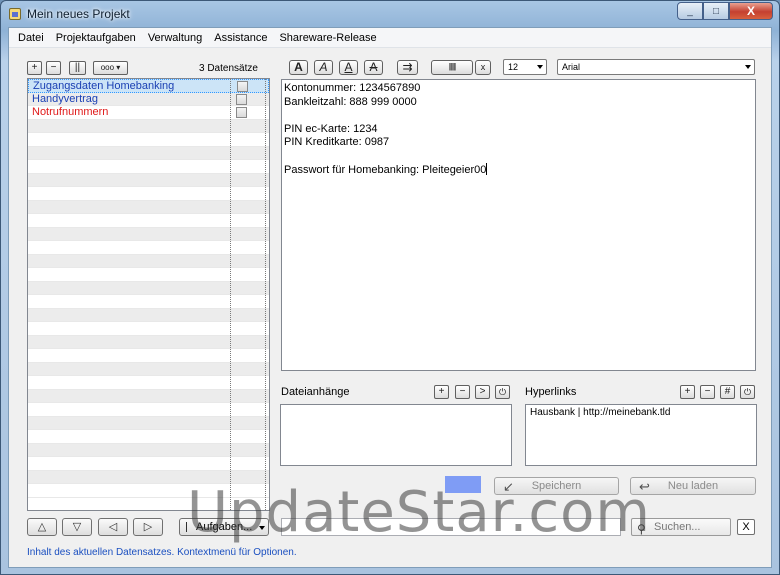  I want to click on table-row: Zugangsdaten Homebanking, so click(148, 86).